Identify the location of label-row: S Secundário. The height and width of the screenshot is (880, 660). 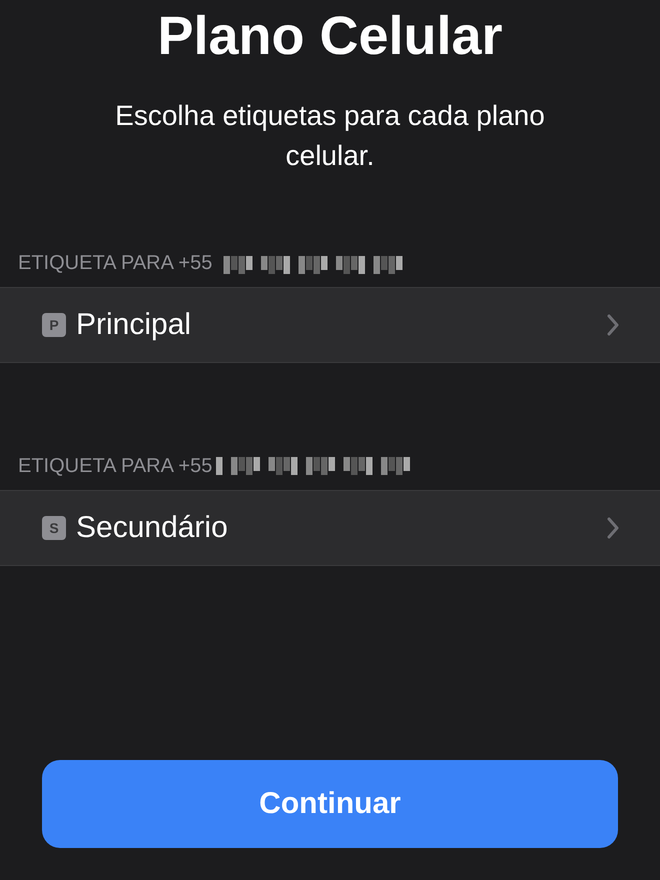
(330, 528).